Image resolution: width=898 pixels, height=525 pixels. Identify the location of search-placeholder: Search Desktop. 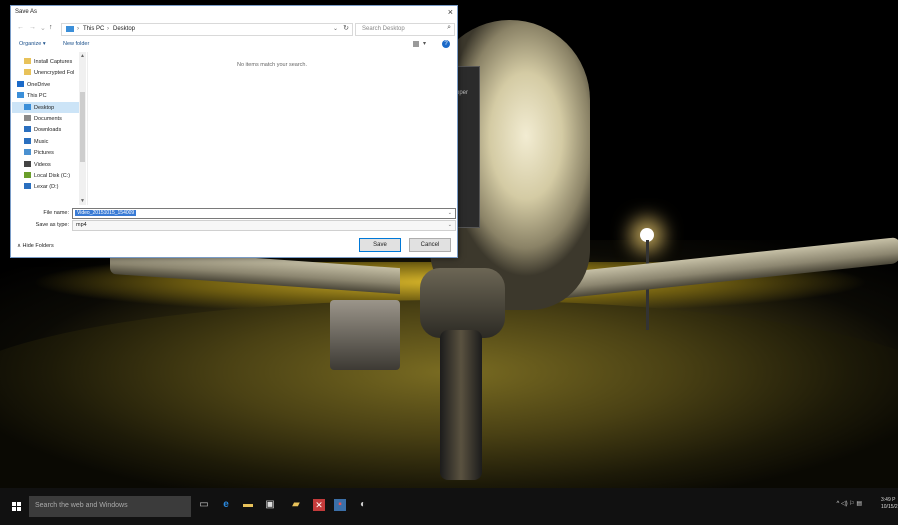
(383, 29).